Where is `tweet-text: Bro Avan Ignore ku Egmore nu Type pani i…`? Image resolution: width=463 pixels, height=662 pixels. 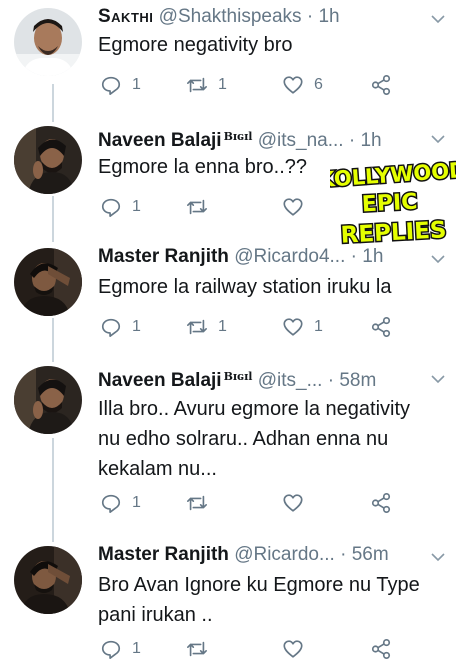 tweet-text: Bro Avan Ignore ku Egmore nu Type pani i… is located at coordinates (259, 600).